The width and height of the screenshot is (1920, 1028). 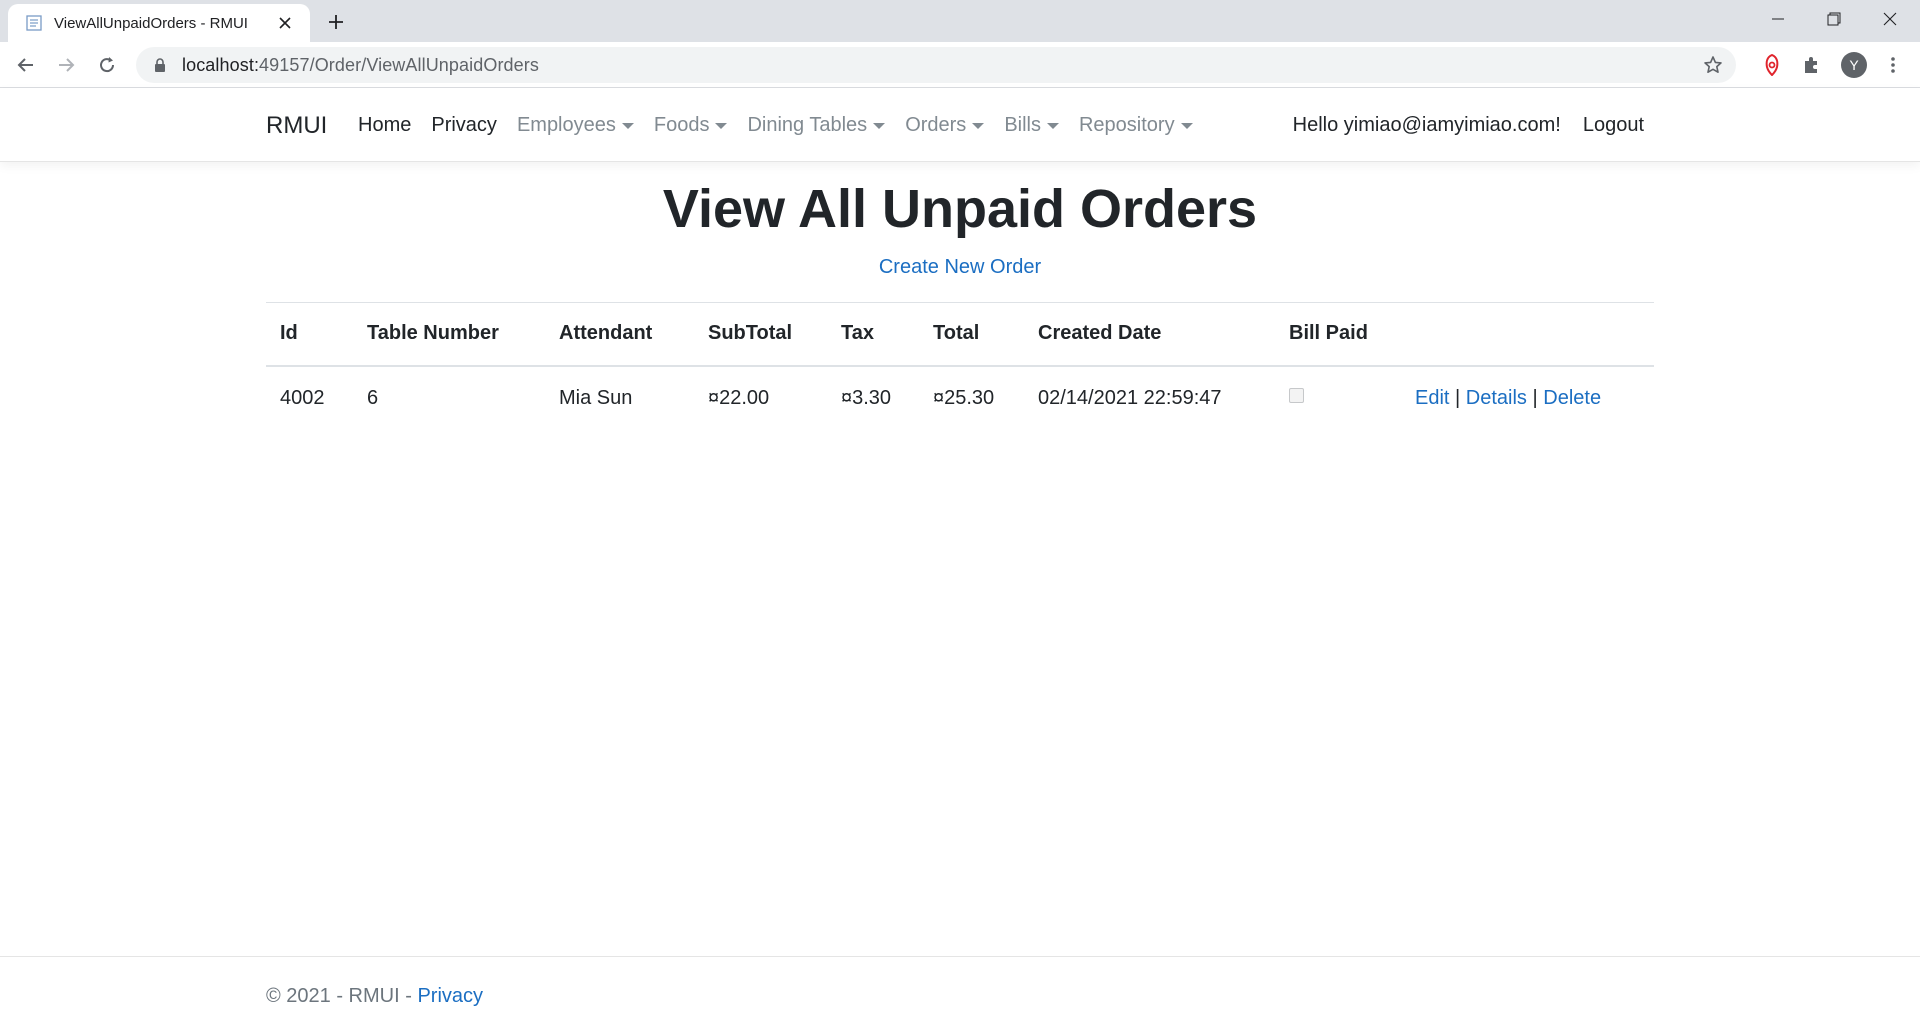 I want to click on reload-icon, so click(x=107, y=65).